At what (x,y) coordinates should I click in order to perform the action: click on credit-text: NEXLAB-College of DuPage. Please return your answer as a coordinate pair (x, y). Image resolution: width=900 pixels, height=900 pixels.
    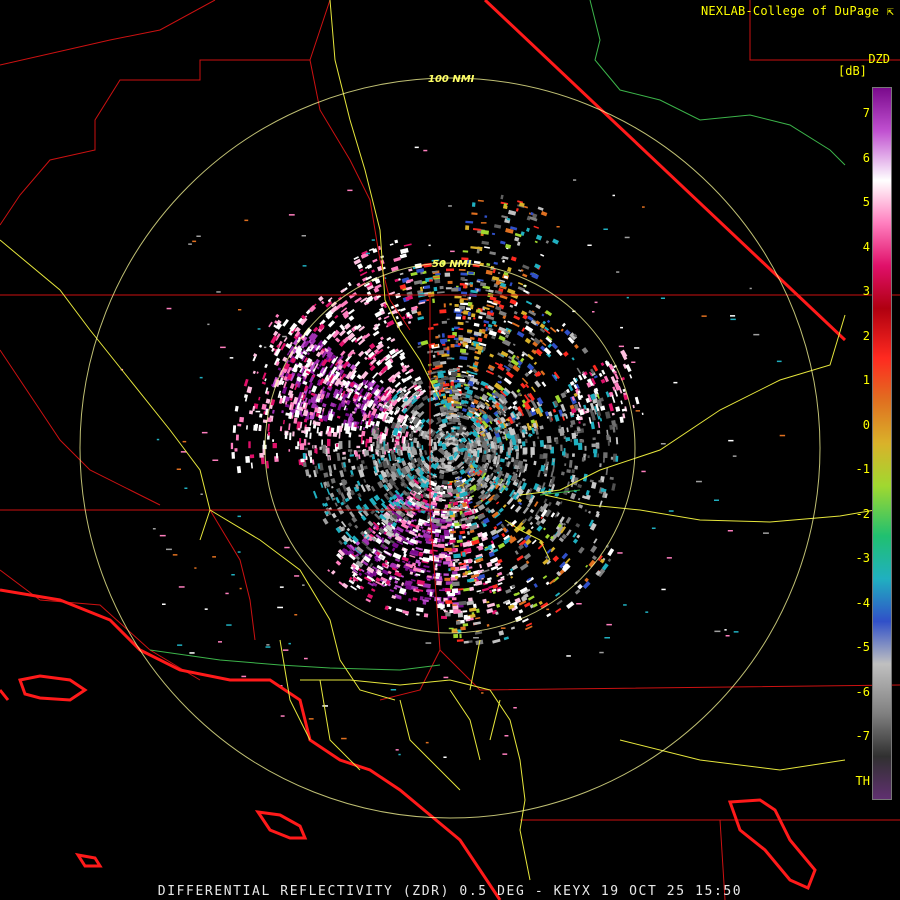
    Looking at the image, I should click on (790, 11).